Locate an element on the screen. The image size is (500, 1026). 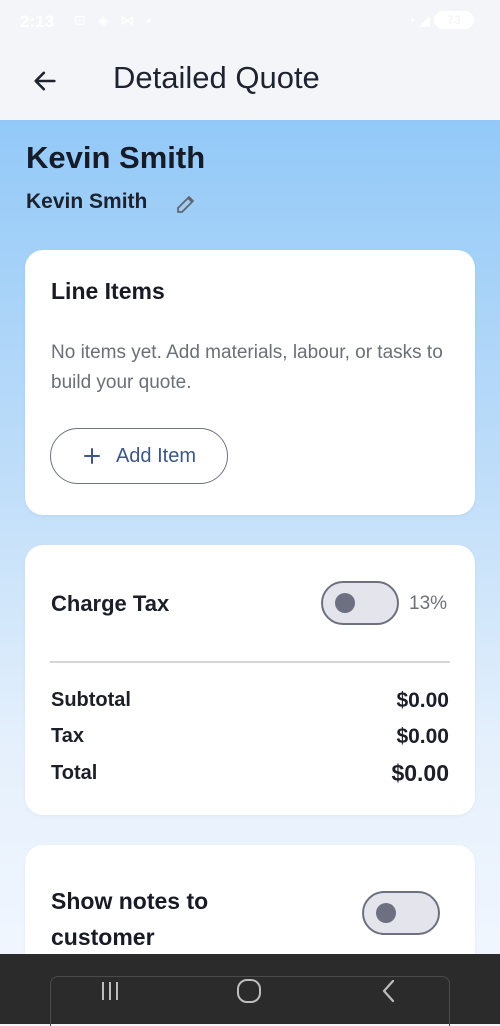
recent-apps-icon is located at coordinates (110, 991).